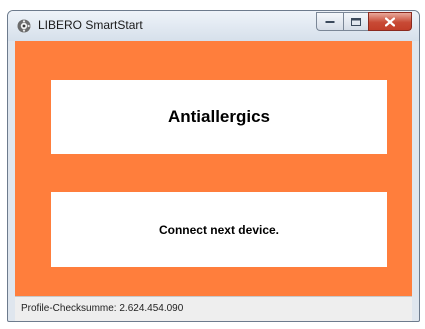  What do you see at coordinates (102, 308) in the screenshot?
I see `checksum-text: Profile-Checksumme: 2.624.454.090` at bounding box center [102, 308].